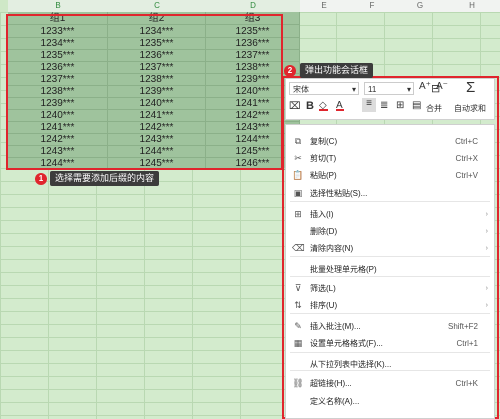 The height and width of the screenshot is (419, 500). What do you see at coordinates (298, 214) in the screenshot?
I see `insert-icon: ⊞` at bounding box center [298, 214].